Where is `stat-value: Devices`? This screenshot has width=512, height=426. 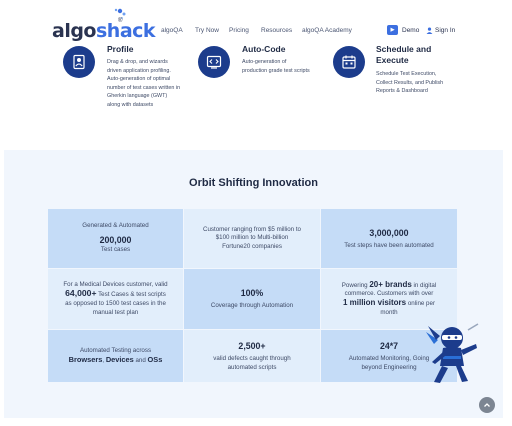
stat-value: Devices is located at coordinates (119, 359).